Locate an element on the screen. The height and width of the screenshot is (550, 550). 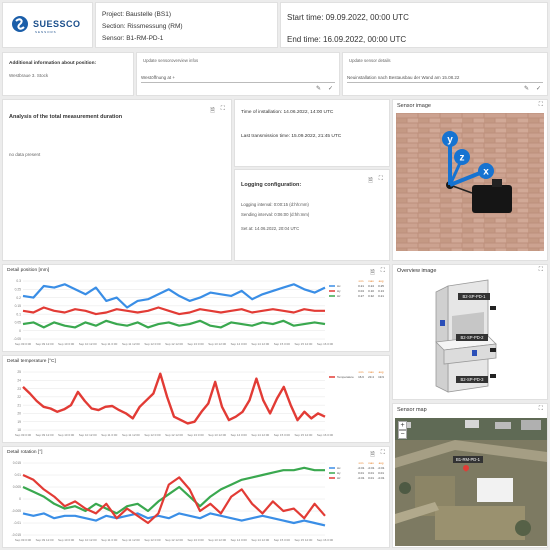
satellite-map: B1-RM-PD-1 is located at coordinates (471, 482).